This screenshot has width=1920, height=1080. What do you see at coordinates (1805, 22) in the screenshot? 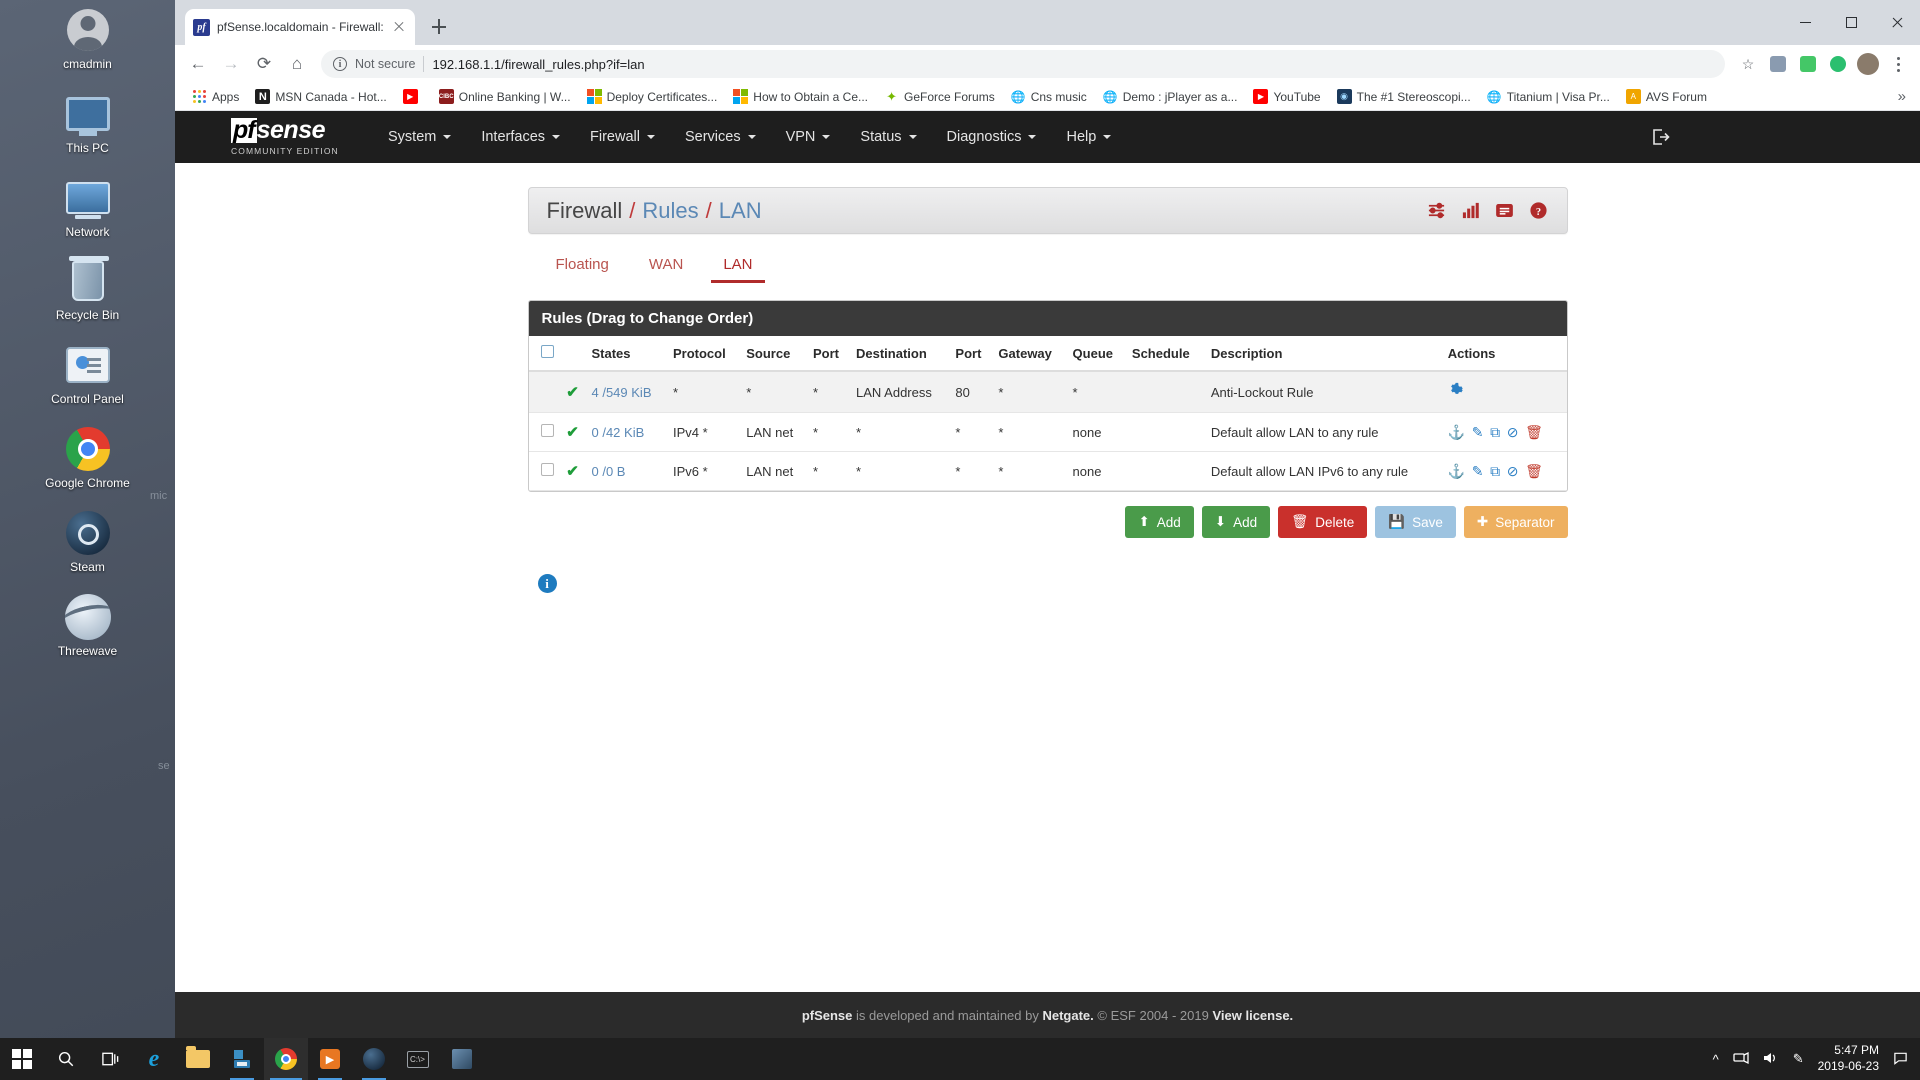
I see `minimize-button` at bounding box center [1805, 22].